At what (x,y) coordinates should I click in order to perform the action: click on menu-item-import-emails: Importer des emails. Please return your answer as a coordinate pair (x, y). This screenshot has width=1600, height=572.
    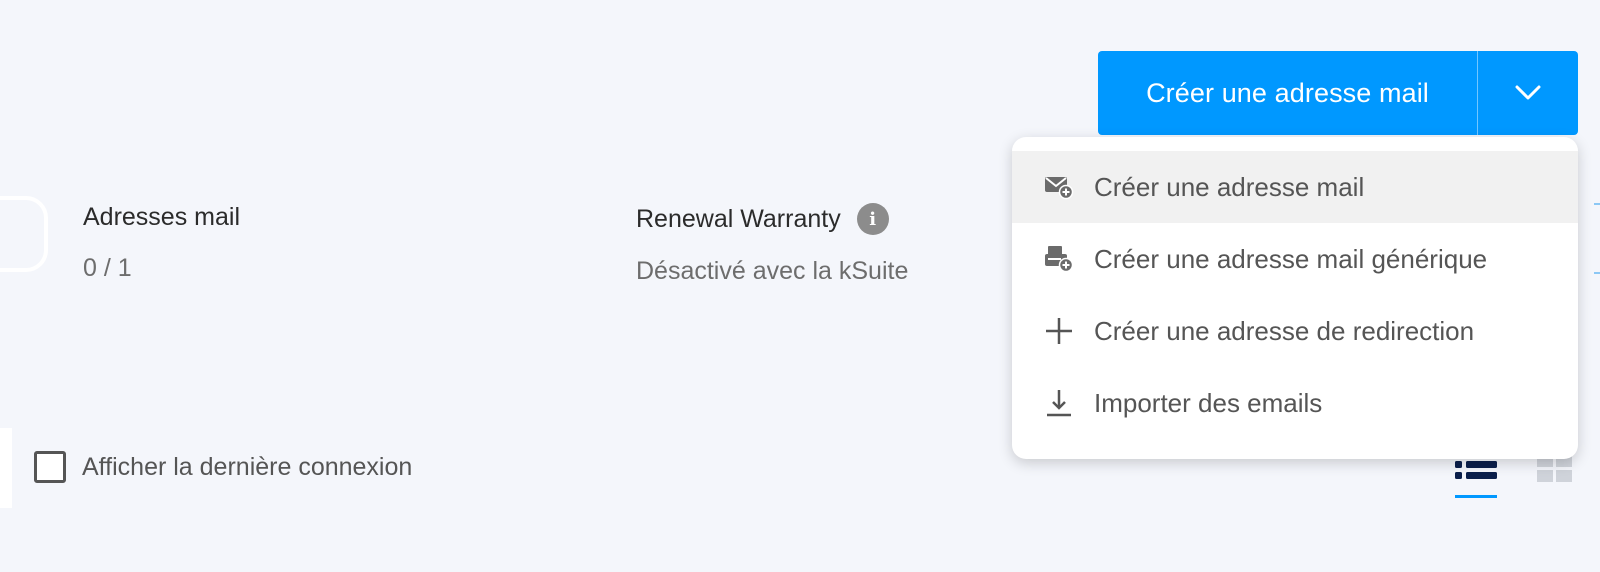
    Looking at the image, I should click on (1295, 403).